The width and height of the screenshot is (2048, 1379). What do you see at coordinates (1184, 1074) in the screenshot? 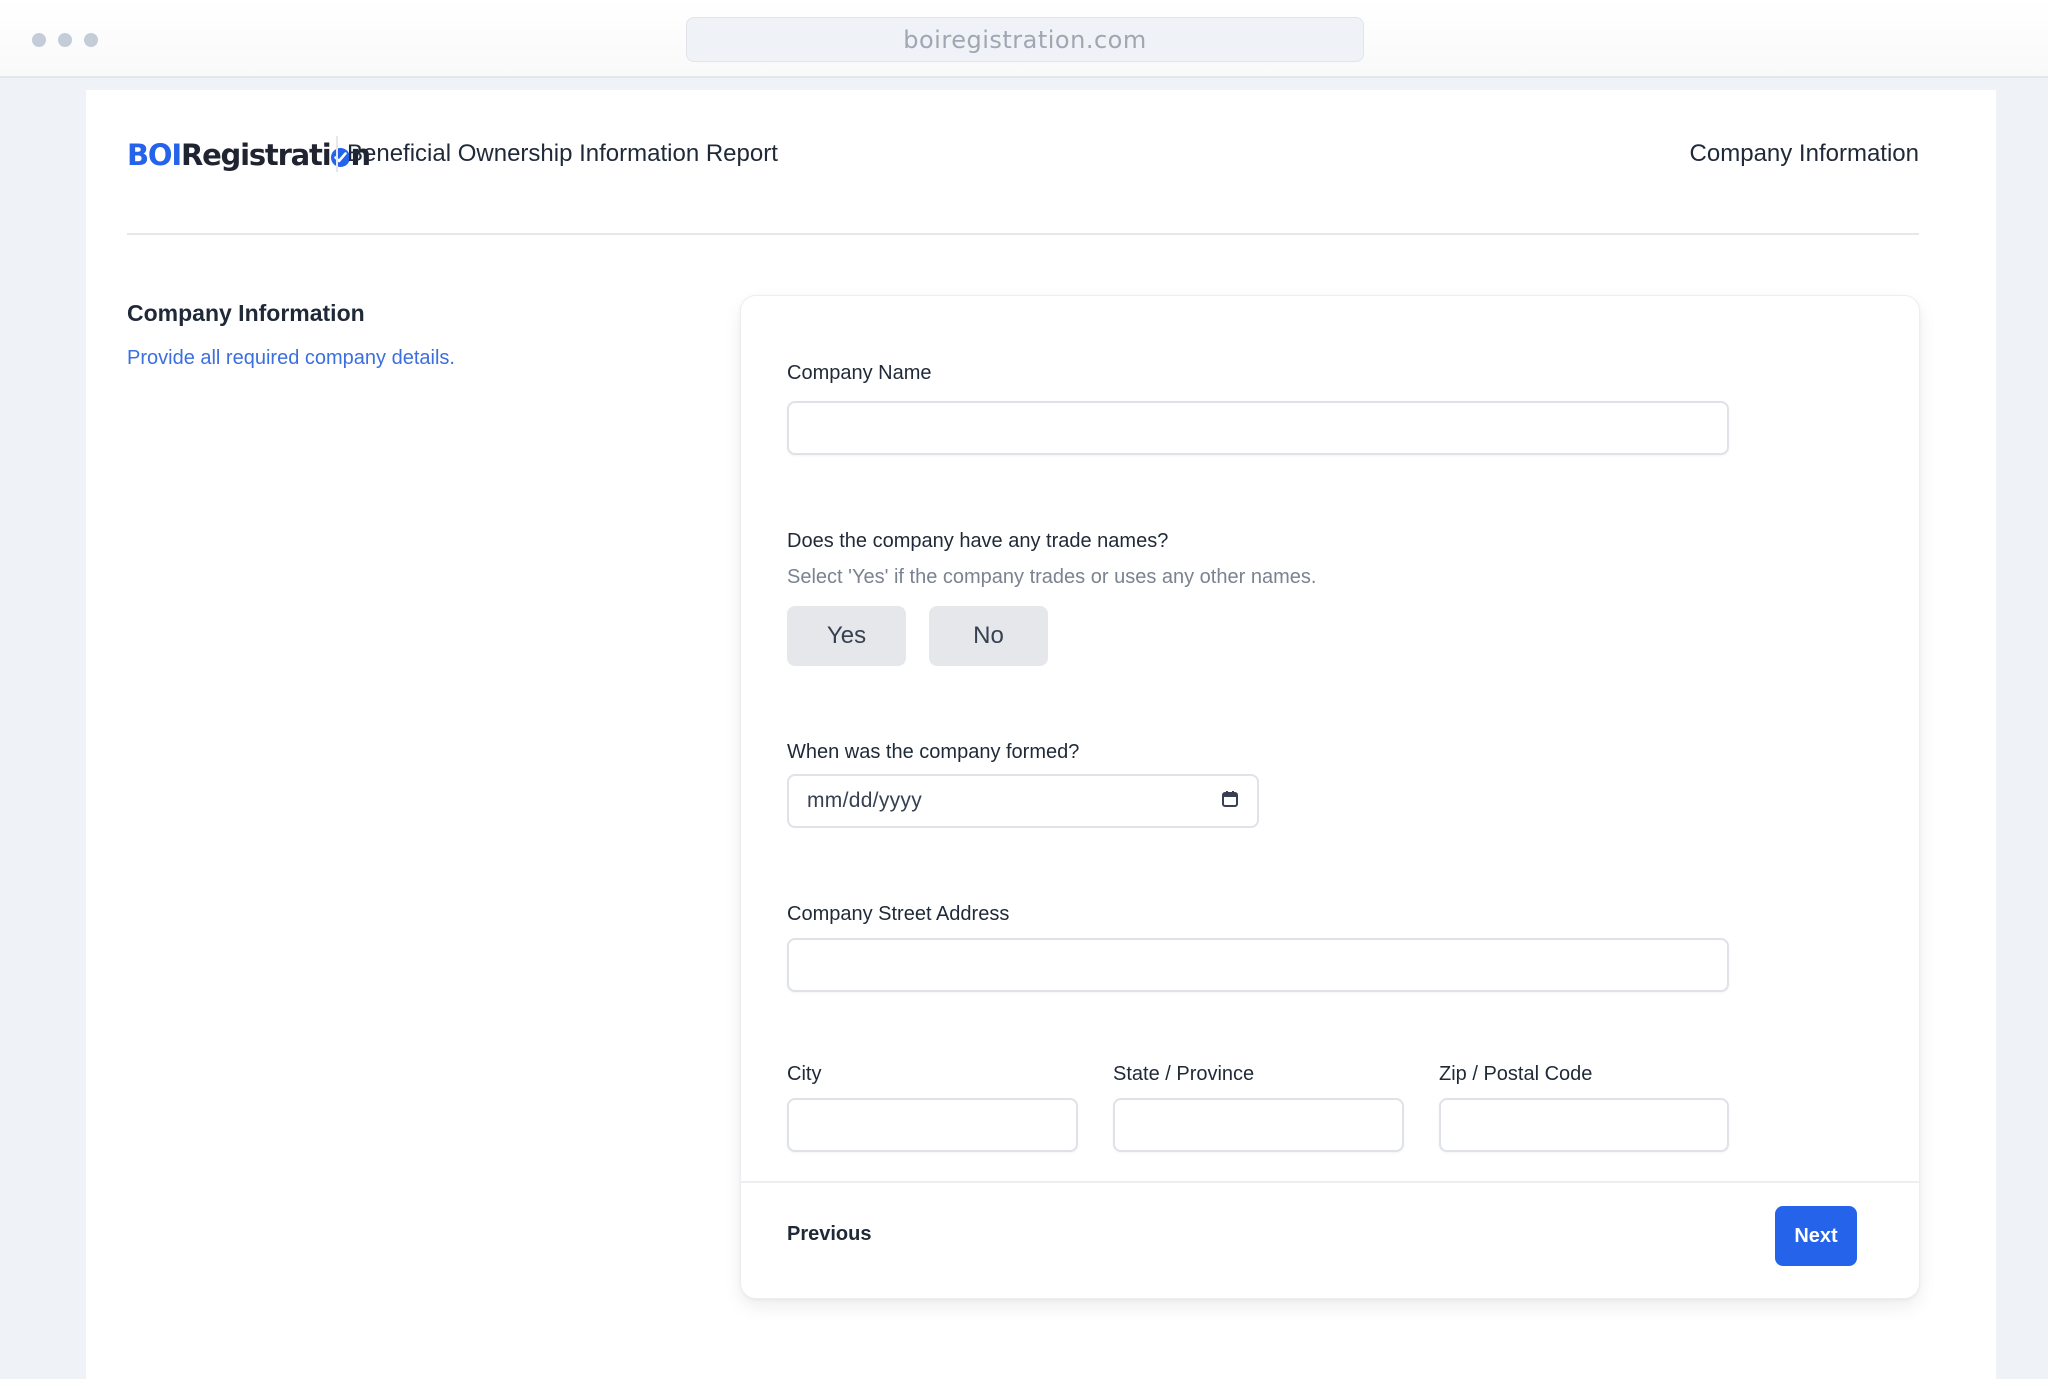
I see `state-label: State / Province` at bounding box center [1184, 1074].